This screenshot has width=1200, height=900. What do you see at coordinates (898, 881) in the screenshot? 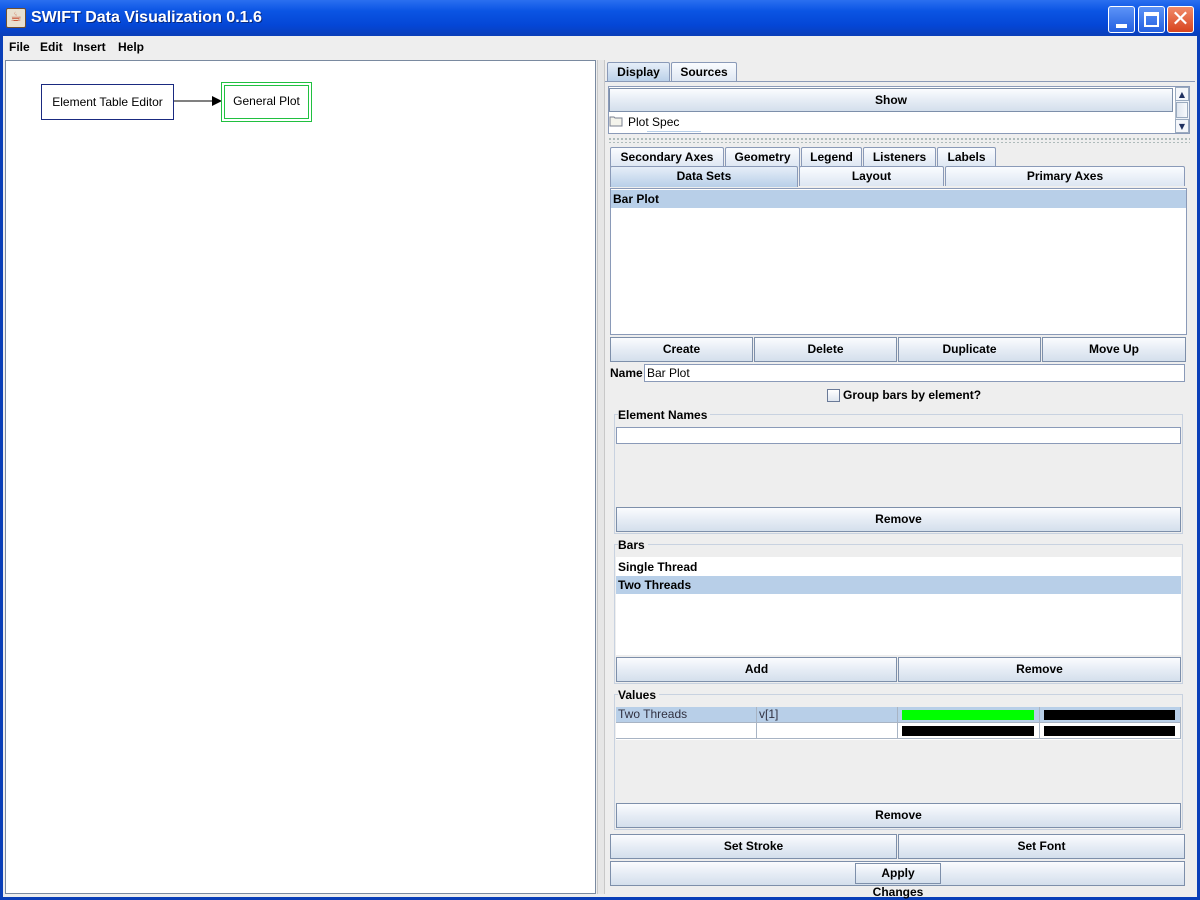
I see `apply-changes-button: Apply Changes` at bounding box center [898, 881].